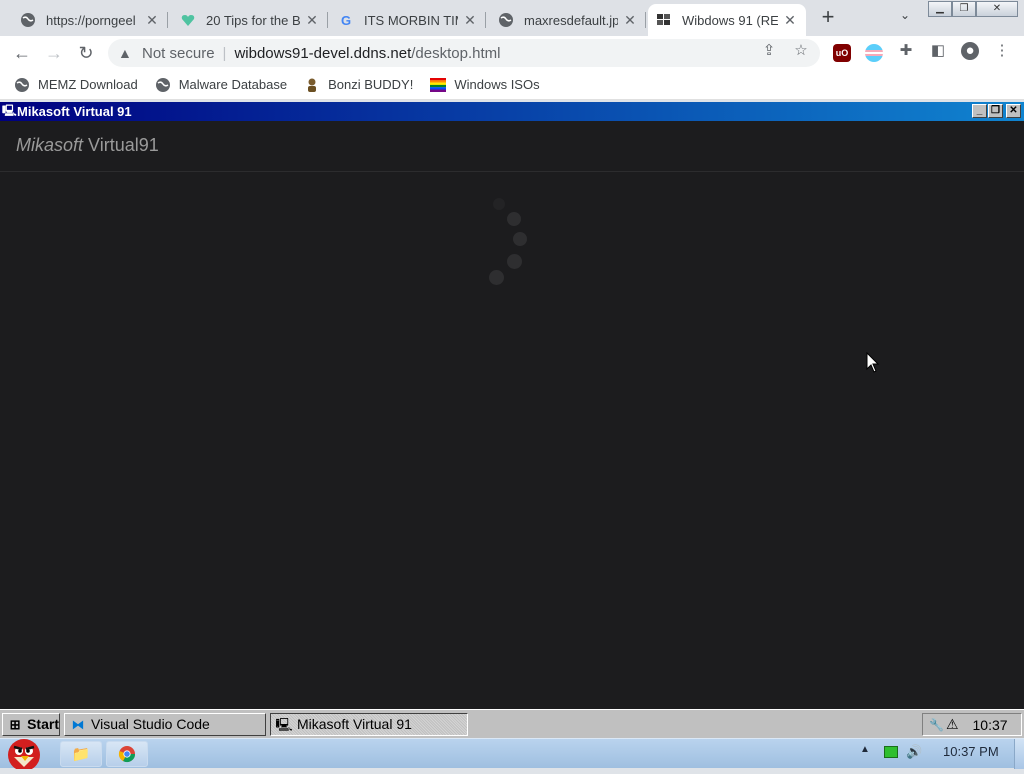 The width and height of the screenshot is (1024, 774). Describe the element at coordinates (15, 724) in the screenshot. I see `windows-logo-icon: ⊞` at that location.